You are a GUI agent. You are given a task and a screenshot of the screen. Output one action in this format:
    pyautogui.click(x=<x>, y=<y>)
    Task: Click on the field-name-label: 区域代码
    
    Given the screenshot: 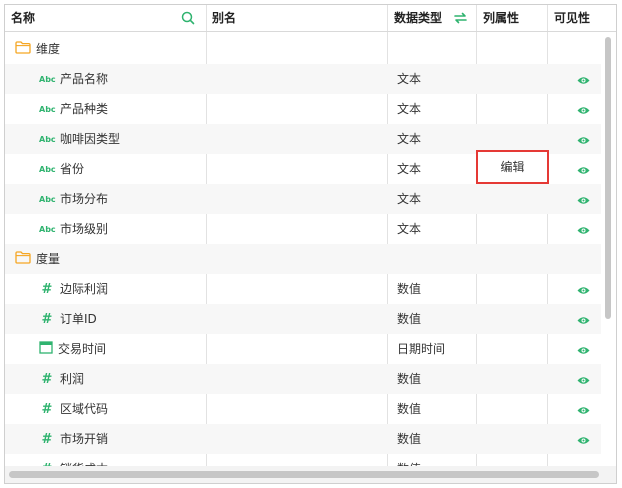 What is the action you would take?
    pyautogui.click(x=84, y=409)
    